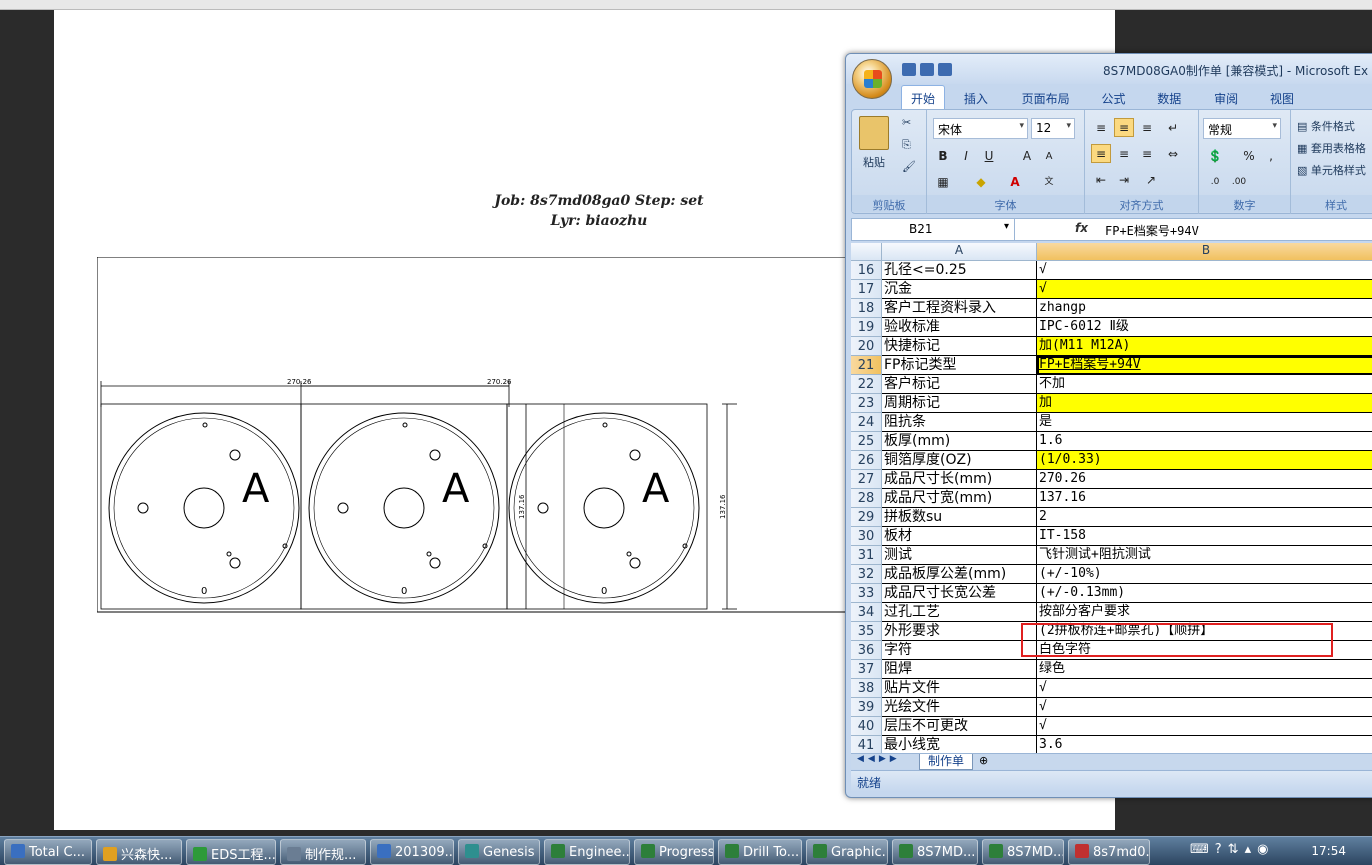  Describe the element at coordinates (1331, 148) in the screenshot. I see `format-as-table-button: ▦ 套用表格格` at that location.